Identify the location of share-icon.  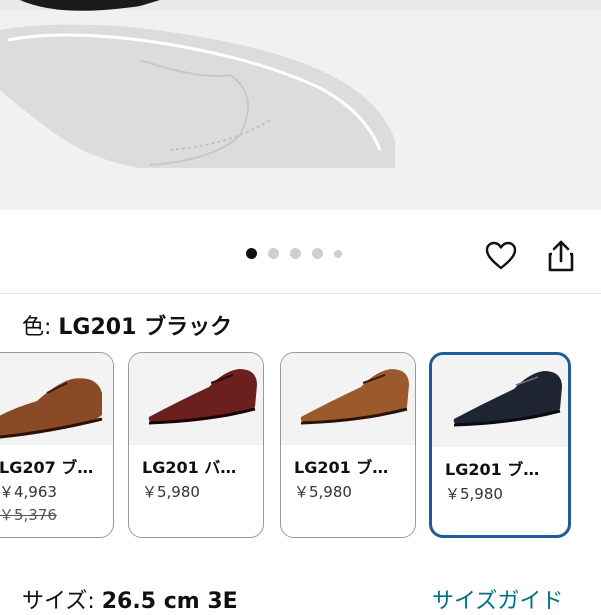
(561, 256).